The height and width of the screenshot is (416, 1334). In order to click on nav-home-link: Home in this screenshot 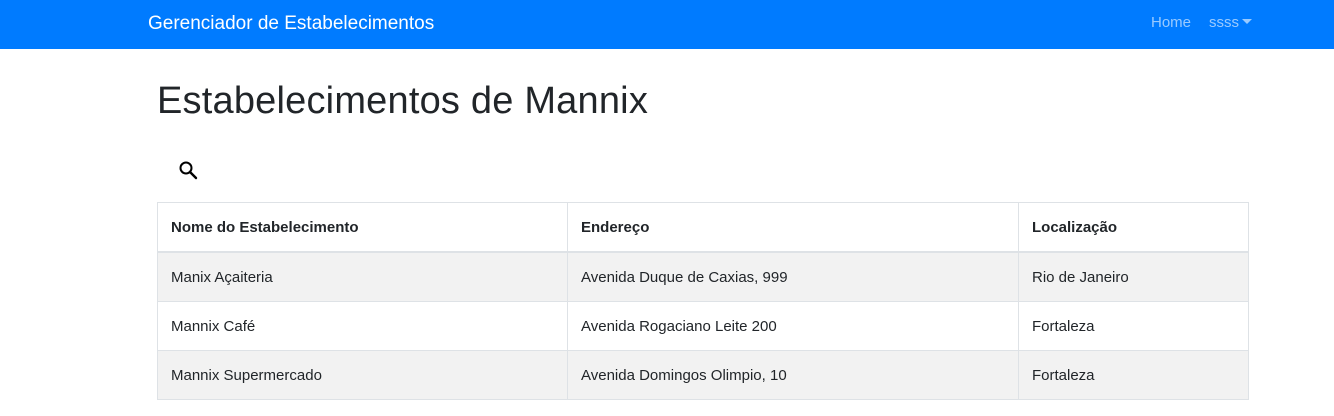, I will do `click(1171, 23)`.